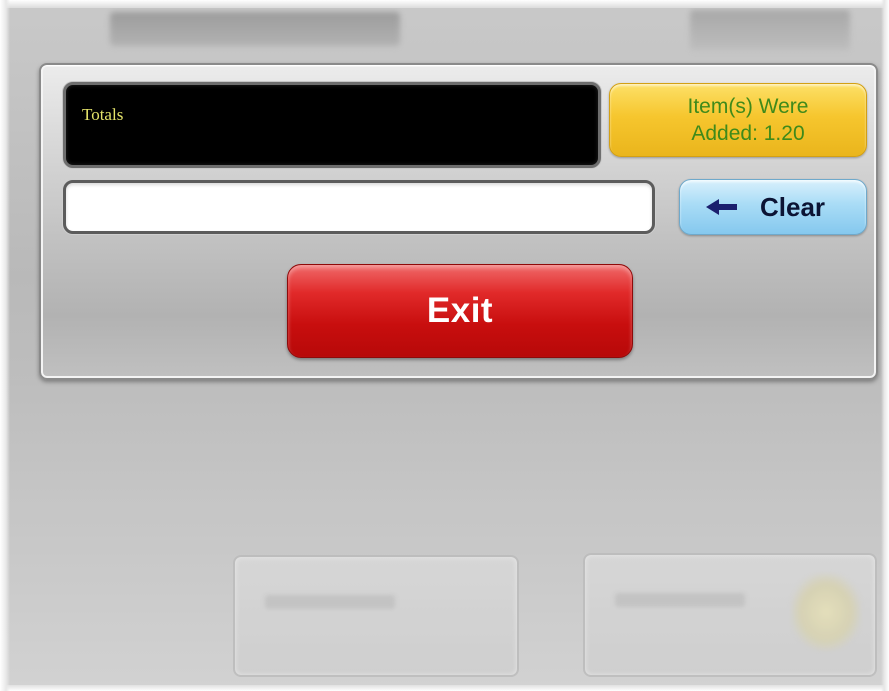 Image resolution: width=889 pixels, height=691 pixels. Describe the element at coordinates (332, 125) in the screenshot. I see `totals-display: Totals` at that location.